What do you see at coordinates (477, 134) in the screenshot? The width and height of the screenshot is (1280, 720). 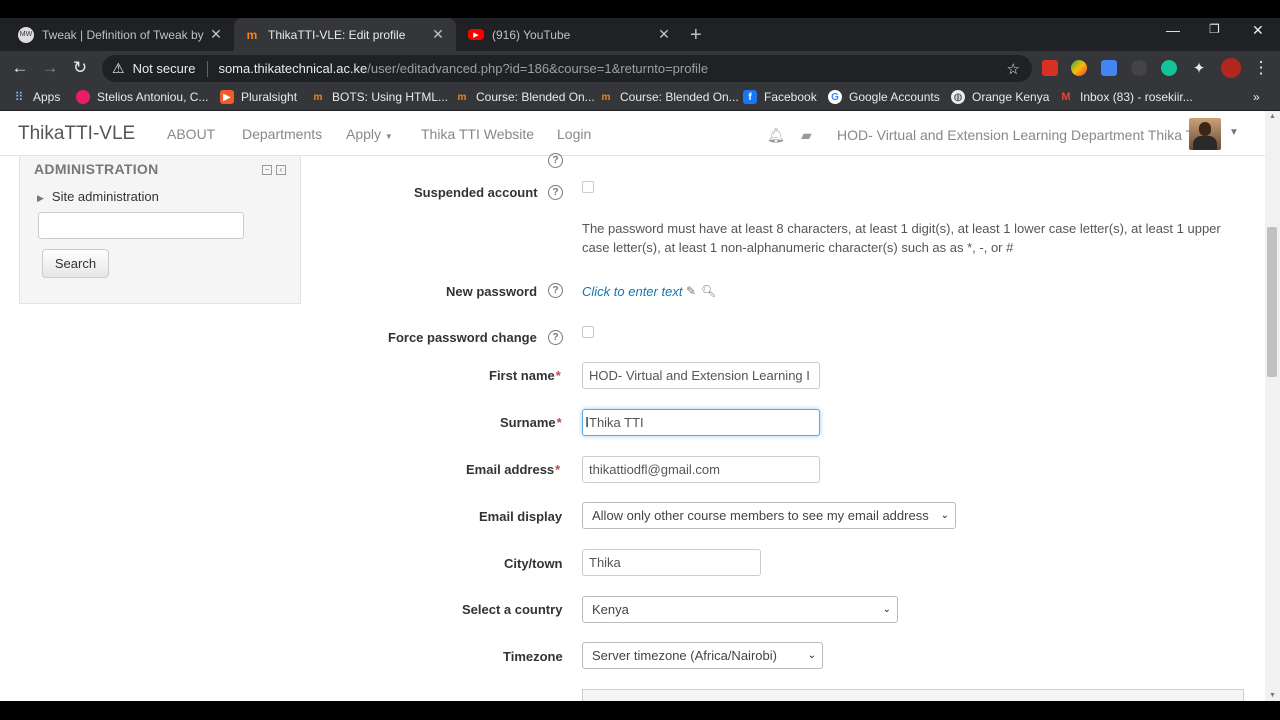 I see `nav-thika-tti-website: Thika TTI Website` at bounding box center [477, 134].